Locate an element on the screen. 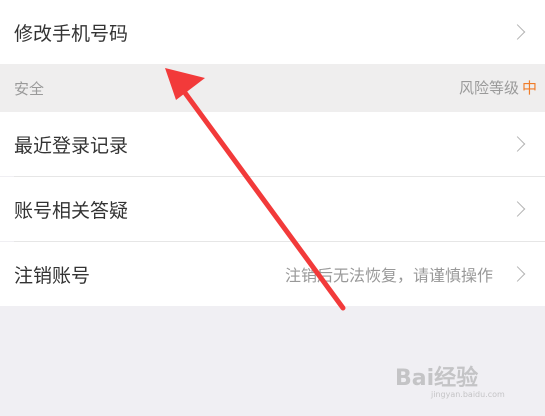 Image resolution: width=545 pixels, height=416 pixels. security-section-title: 安全 is located at coordinates (29, 89).